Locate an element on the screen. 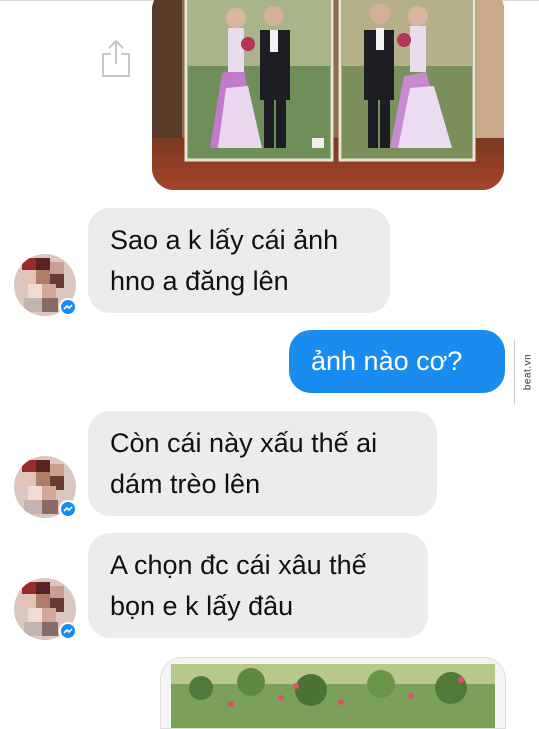 The image size is (539, 729). message-bubble-incoming: Còn cái này xấu thế ai dám trèo lên is located at coordinates (262, 463).